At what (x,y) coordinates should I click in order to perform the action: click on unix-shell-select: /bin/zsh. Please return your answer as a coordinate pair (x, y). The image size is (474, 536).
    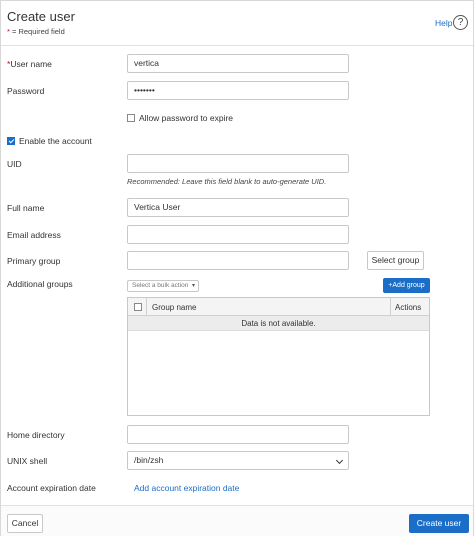
    Looking at the image, I should click on (238, 460).